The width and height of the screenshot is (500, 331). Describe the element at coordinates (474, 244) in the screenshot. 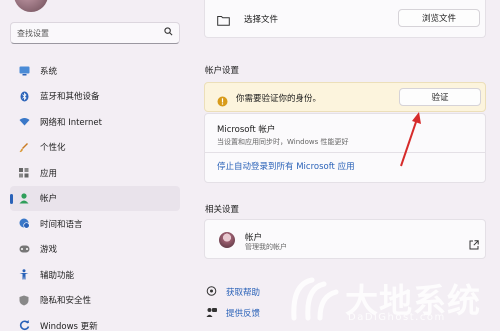

I see `open-external-icon` at that location.